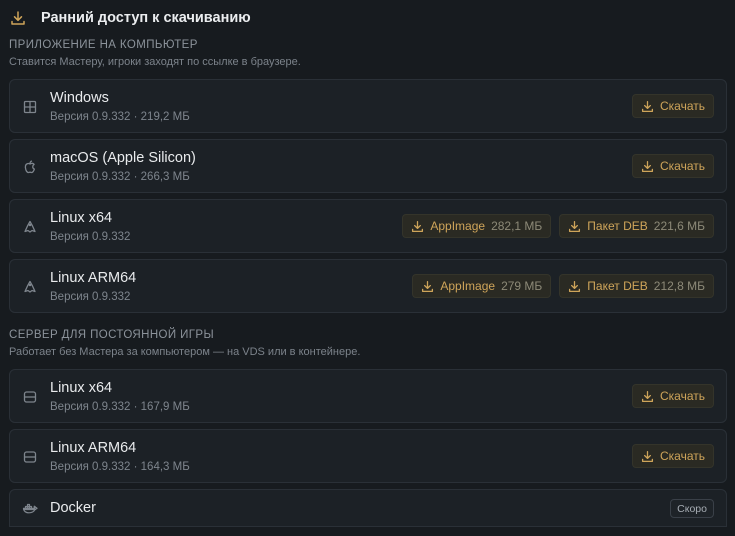 Image resolution: width=735 pixels, height=536 pixels. I want to click on appimage-button-linux-arm64: AppImage 279 МБ, so click(482, 286).